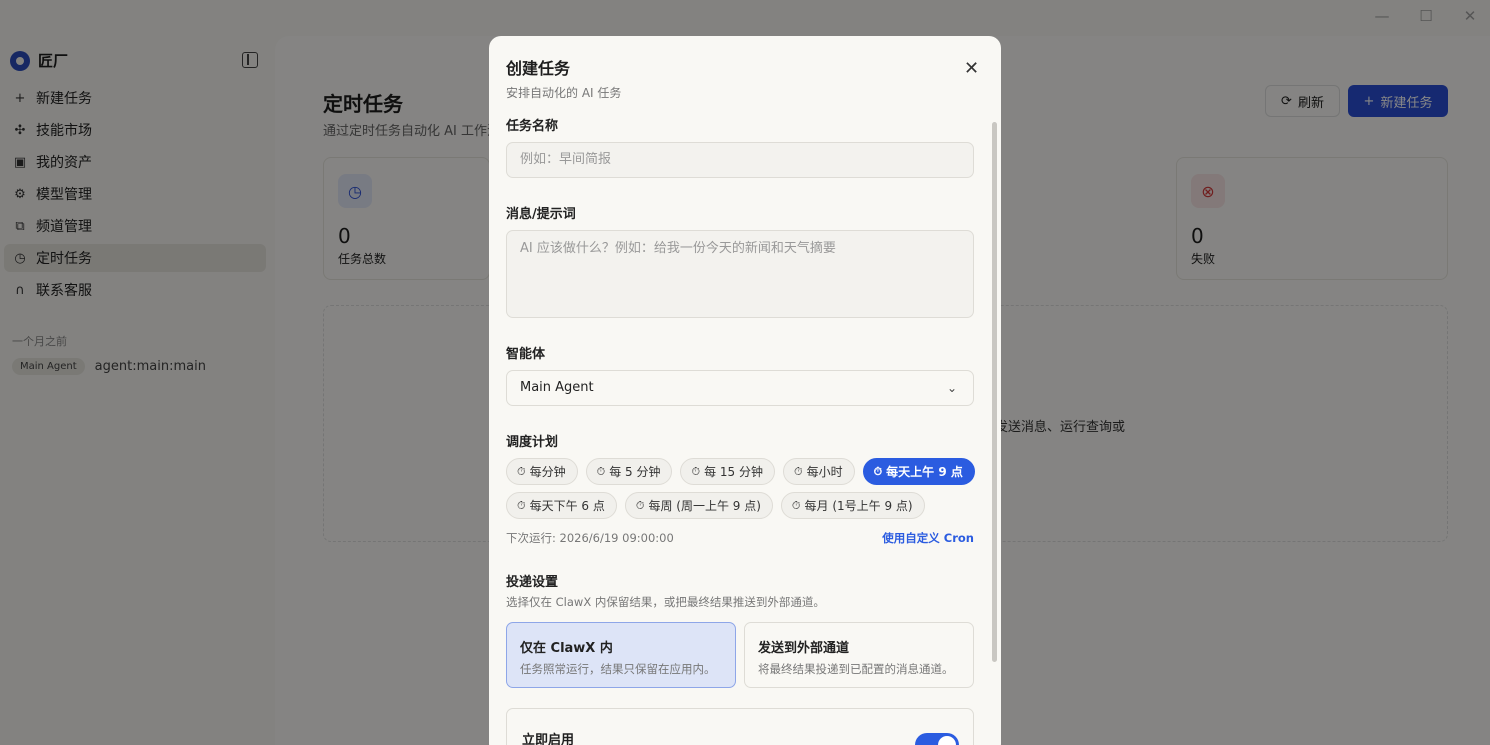  I want to click on task-name-label: 任务名称, so click(532, 126).